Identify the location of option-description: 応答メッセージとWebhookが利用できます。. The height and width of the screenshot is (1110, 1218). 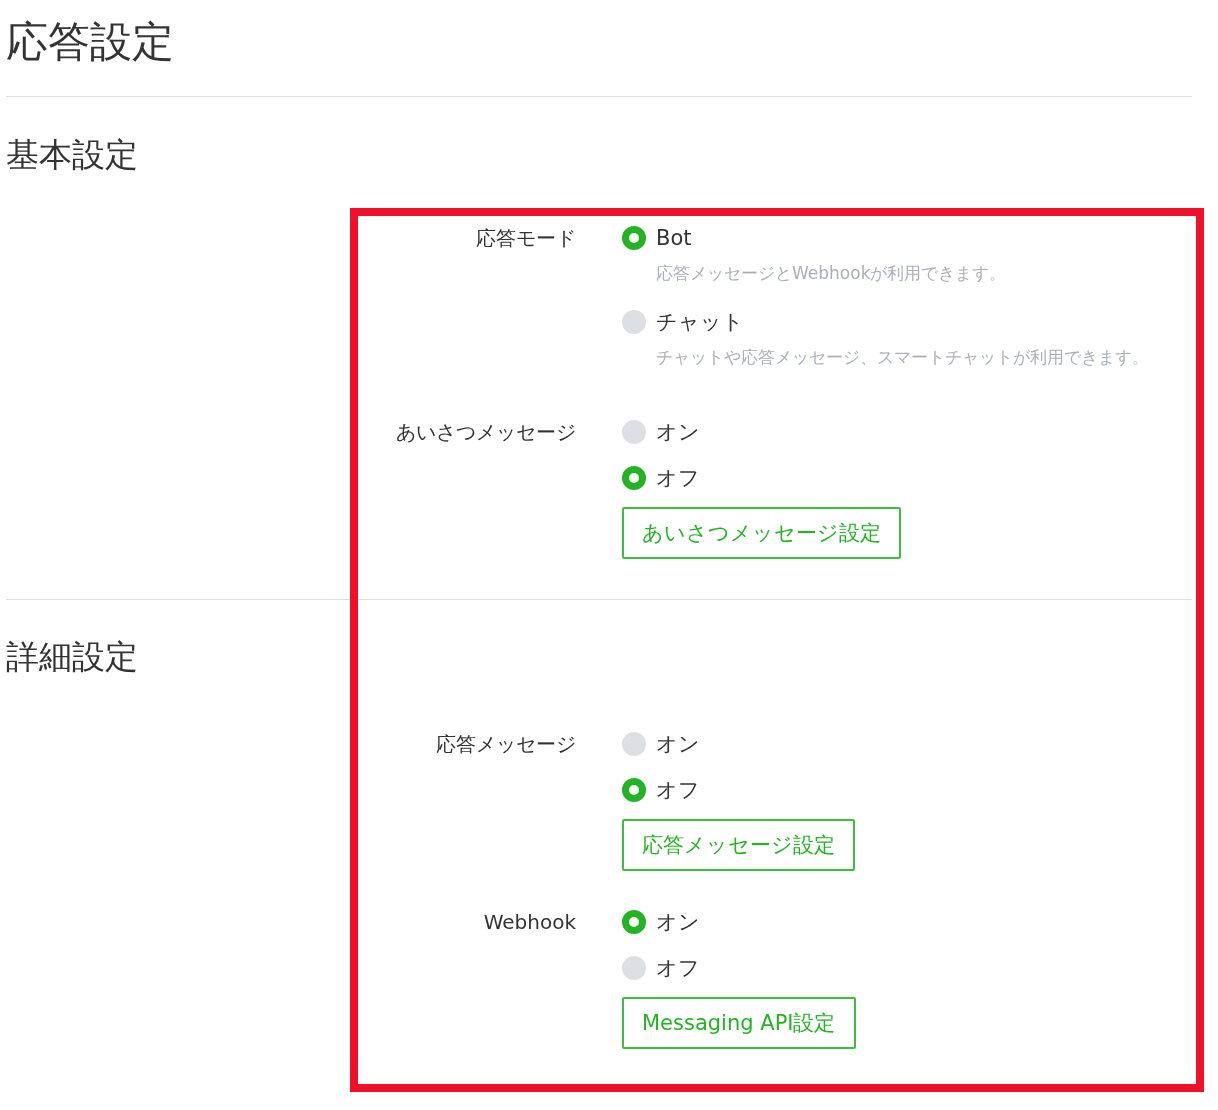
(831, 273).